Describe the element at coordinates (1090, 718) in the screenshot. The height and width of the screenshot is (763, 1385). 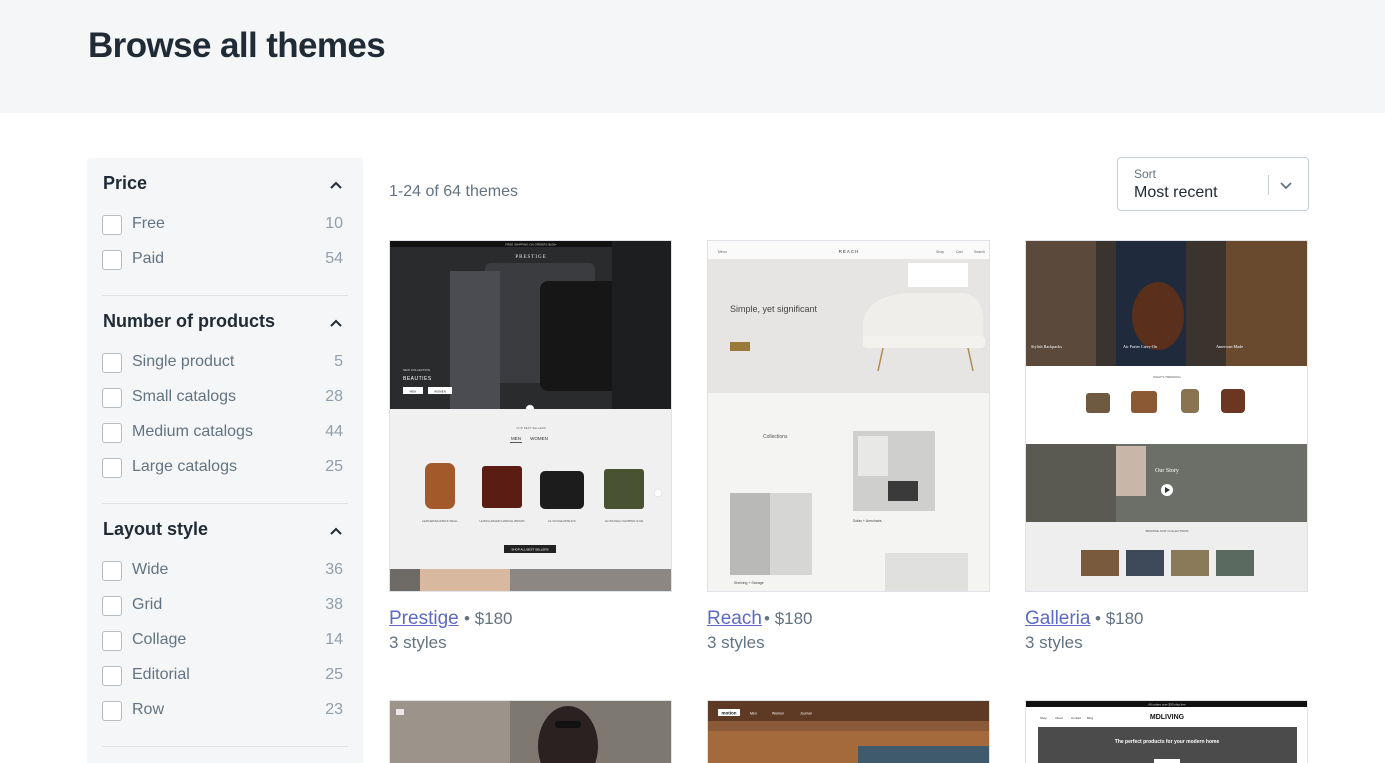
I see `preview-nav: Blog` at that location.